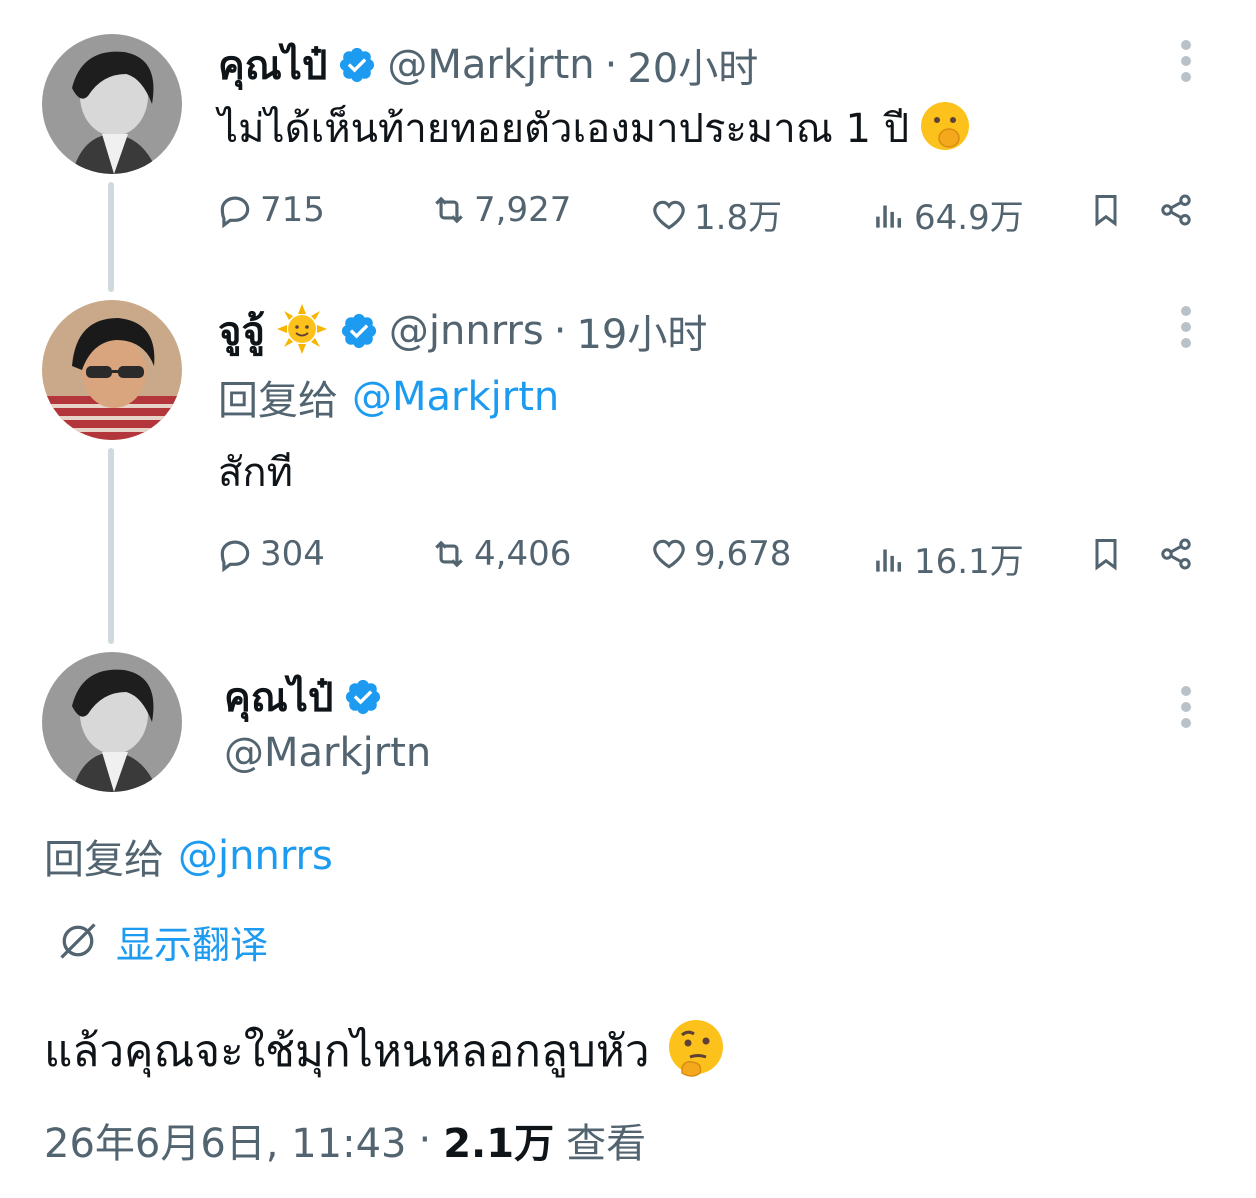 This screenshot has height=1198, width=1256. What do you see at coordinates (241, 331) in the screenshot?
I see `display-name: จูจู้` at bounding box center [241, 331].